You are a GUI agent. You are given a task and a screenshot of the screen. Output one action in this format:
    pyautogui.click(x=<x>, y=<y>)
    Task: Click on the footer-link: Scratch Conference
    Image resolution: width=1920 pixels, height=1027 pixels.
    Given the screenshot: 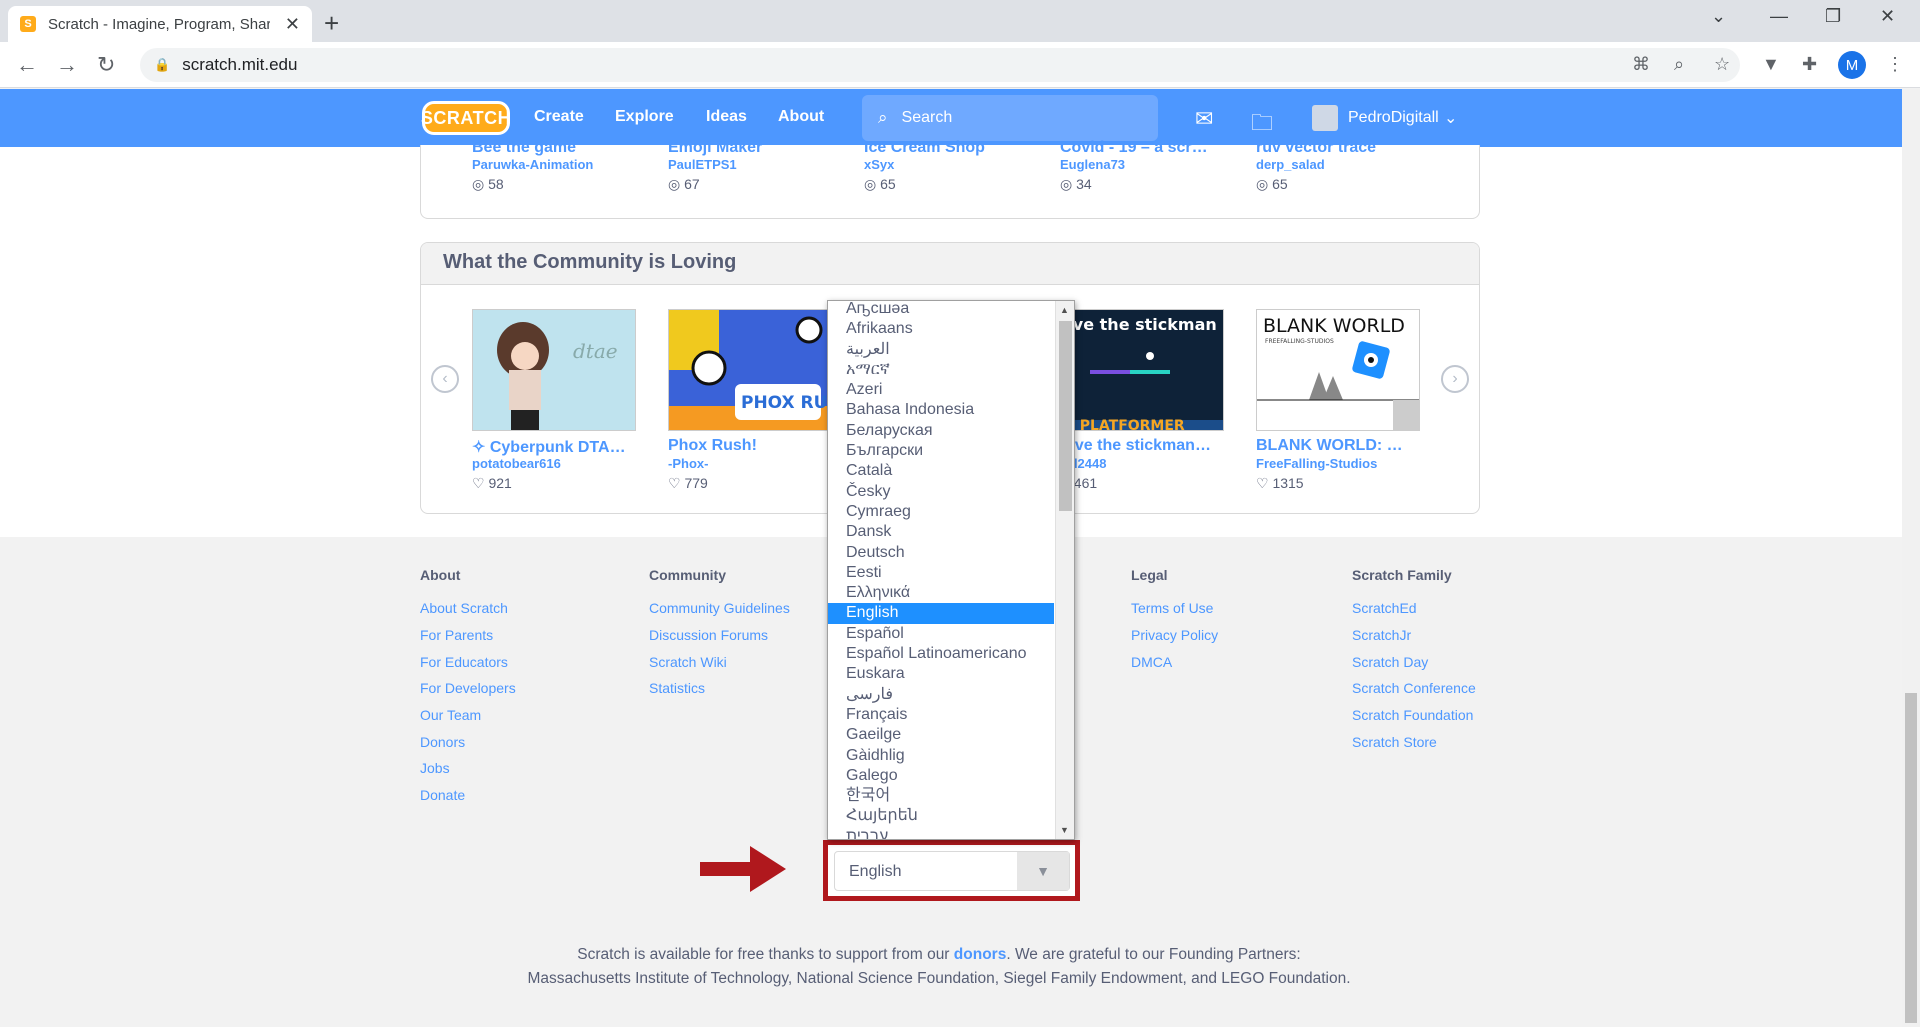 What is the action you would take?
    pyautogui.click(x=1414, y=688)
    